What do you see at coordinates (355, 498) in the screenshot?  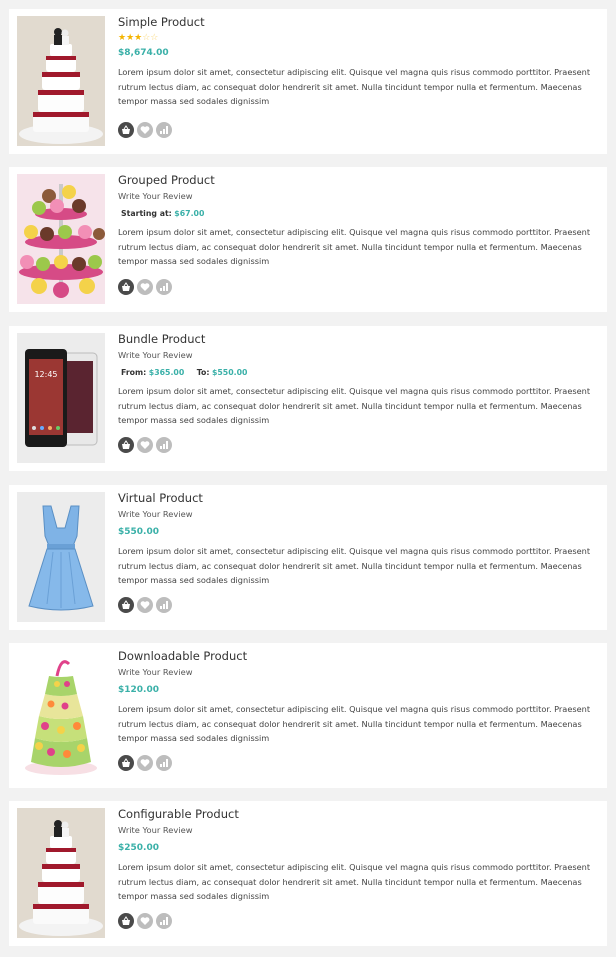 I see `product-title: Virtual Product` at bounding box center [355, 498].